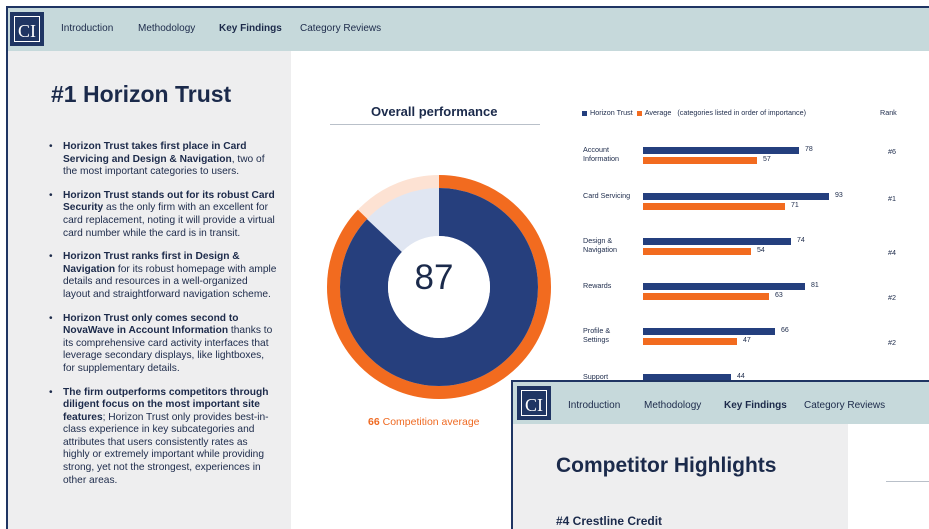  Describe the element at coordinates (340, 28) in the screenshot. I see `nav-category-reviews: Category Reviews` at that location.